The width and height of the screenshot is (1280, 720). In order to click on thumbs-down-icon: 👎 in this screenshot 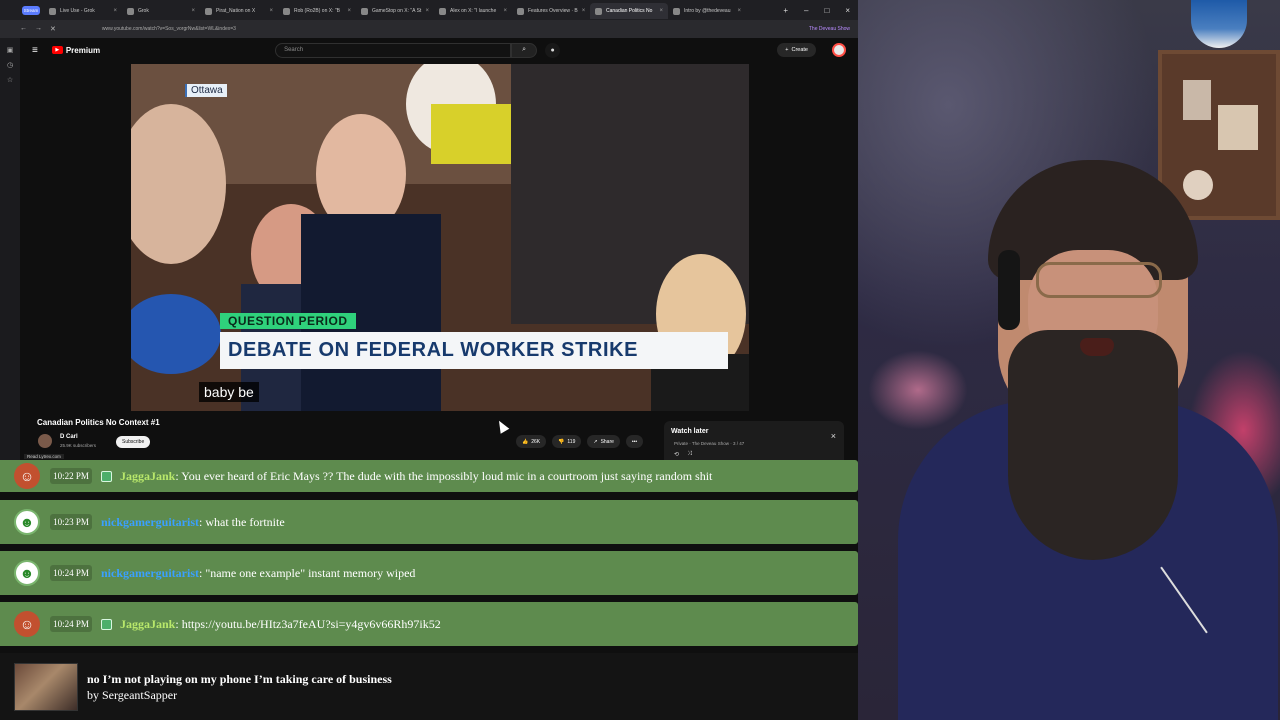, I will do `click(561, 441)`.